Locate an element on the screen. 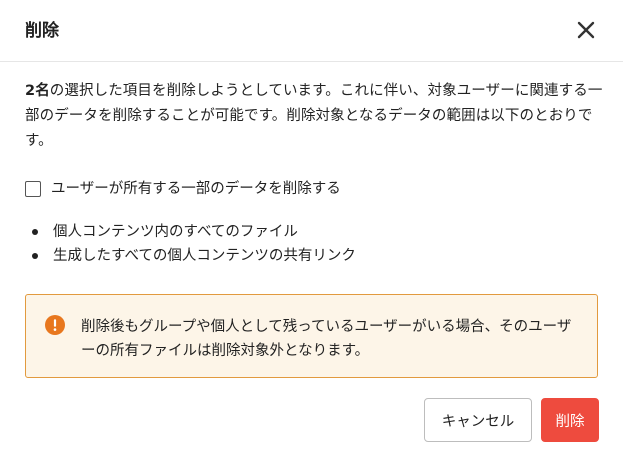  close-button is located at coordinates (586, 30).